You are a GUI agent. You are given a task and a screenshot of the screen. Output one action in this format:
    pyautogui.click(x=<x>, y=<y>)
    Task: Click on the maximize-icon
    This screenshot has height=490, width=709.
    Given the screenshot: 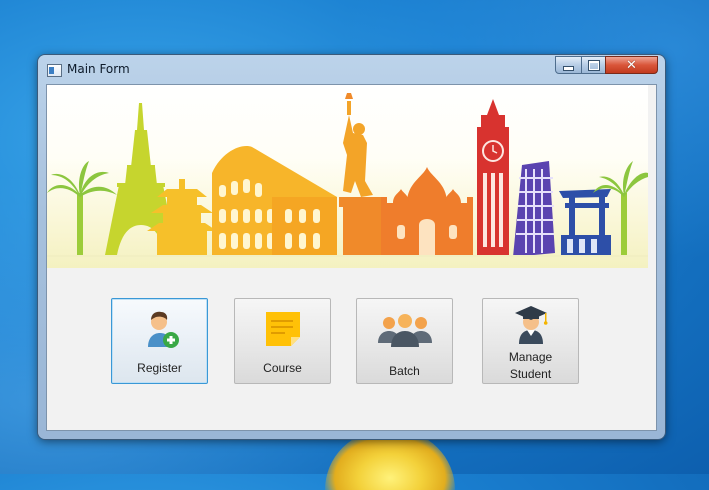 What is the action you would take?
    pyautogui.click(x=593, y=65)
    